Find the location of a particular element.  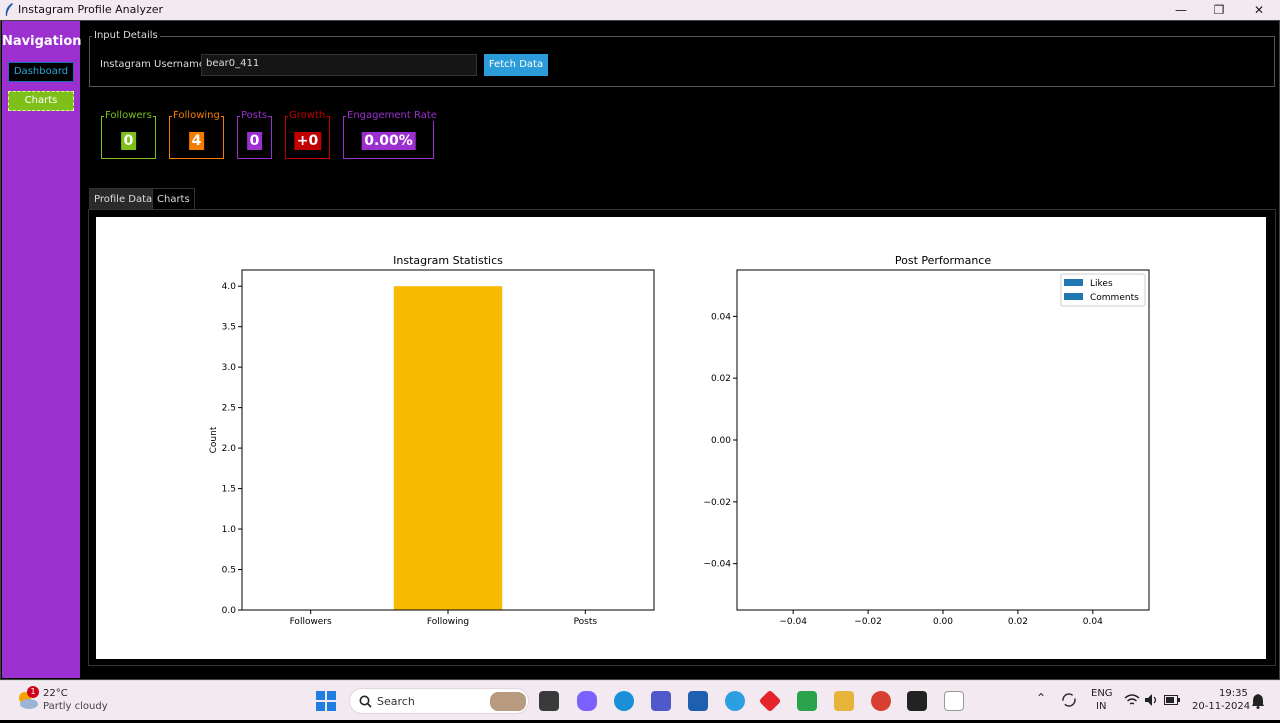

username-label: Instagram Username: is located at coordinates (154, 64).